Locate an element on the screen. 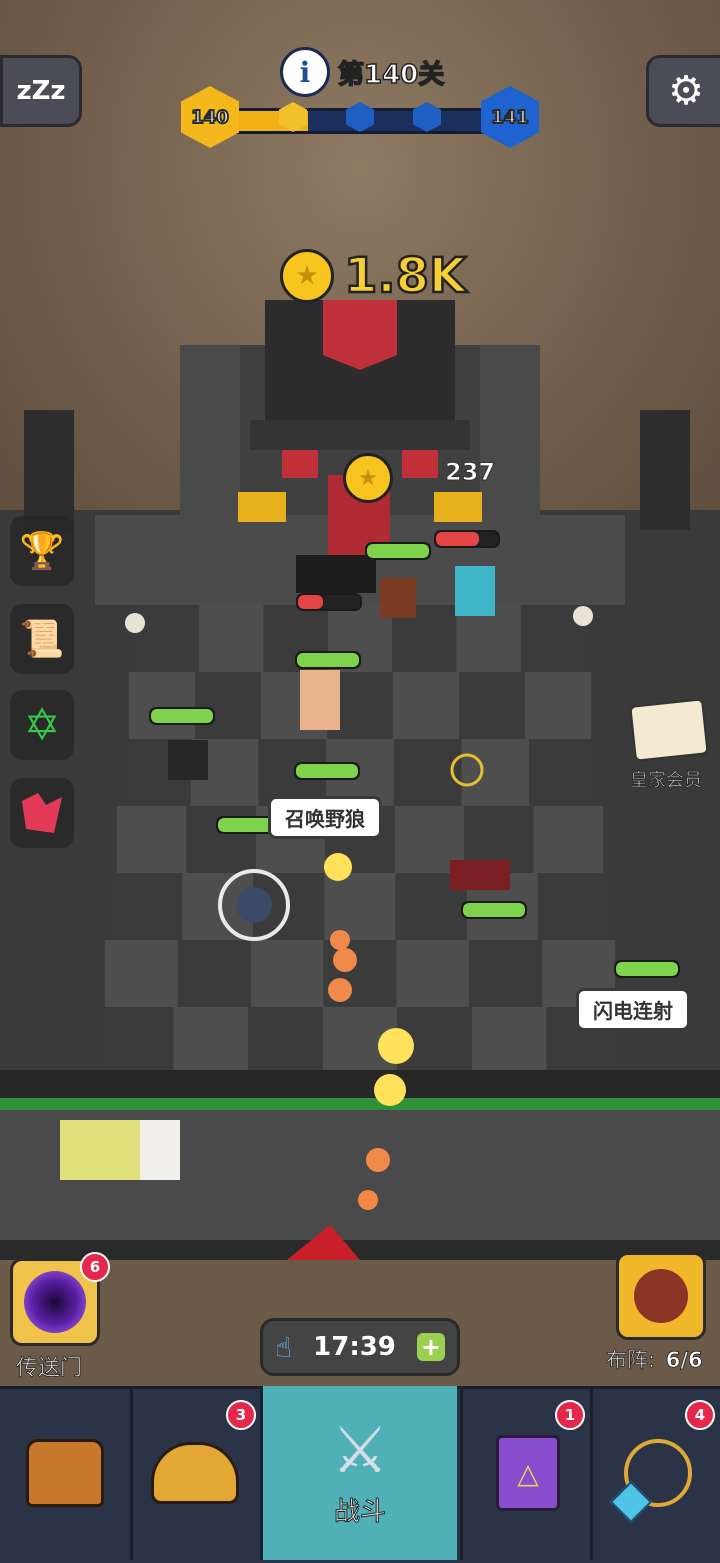 The height and width of the screenshot is (1563, 720). formation-label: 布阵: is located at coordinates (631, 1360).